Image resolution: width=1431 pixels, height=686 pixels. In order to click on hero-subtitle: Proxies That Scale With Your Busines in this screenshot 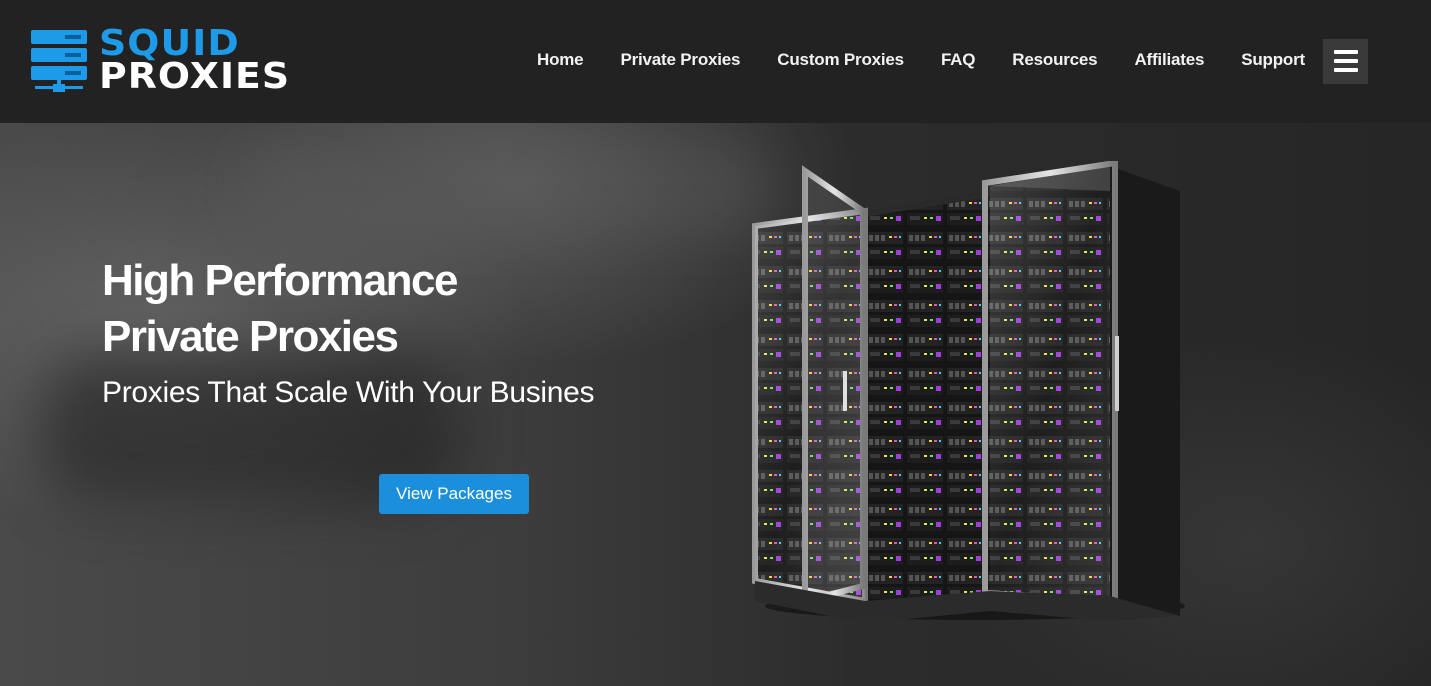, I will do `click(348, 392)`.